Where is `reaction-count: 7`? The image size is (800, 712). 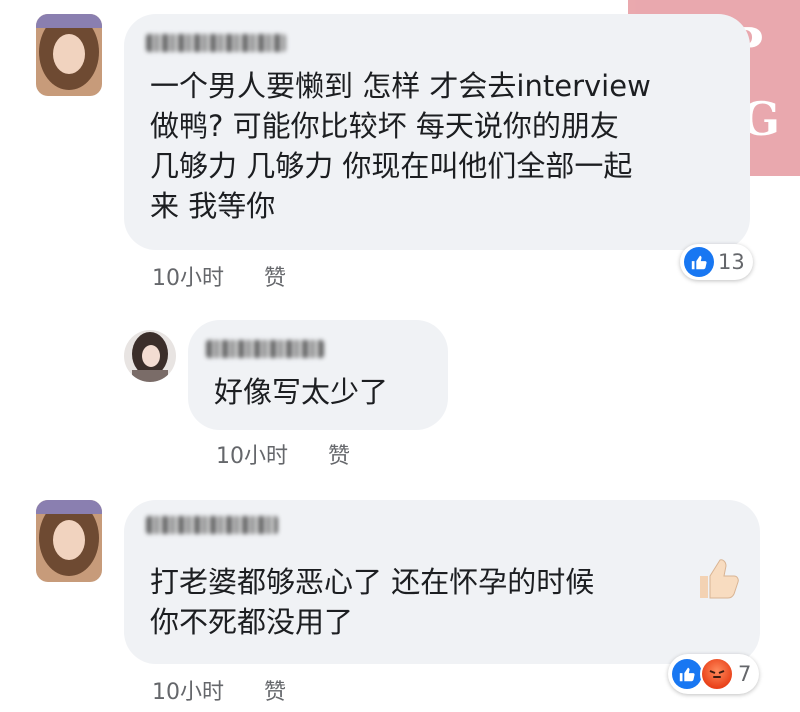 reaction-count: 7 is located at coordinates (745, 674).